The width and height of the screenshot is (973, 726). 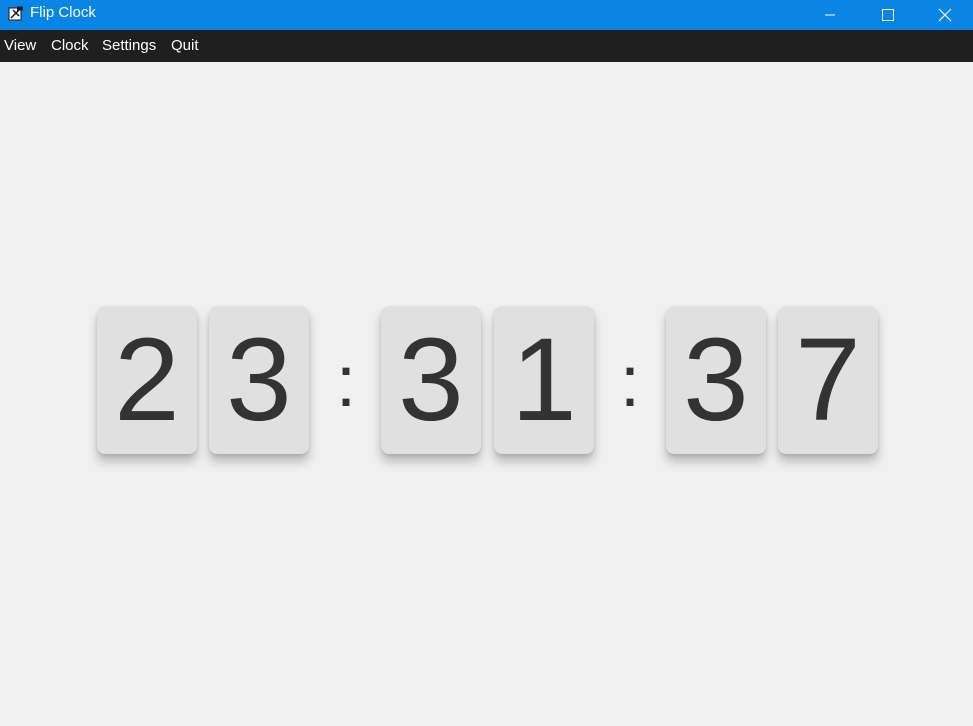 I want to click on maximize-icon, so click(x=888, y=15).